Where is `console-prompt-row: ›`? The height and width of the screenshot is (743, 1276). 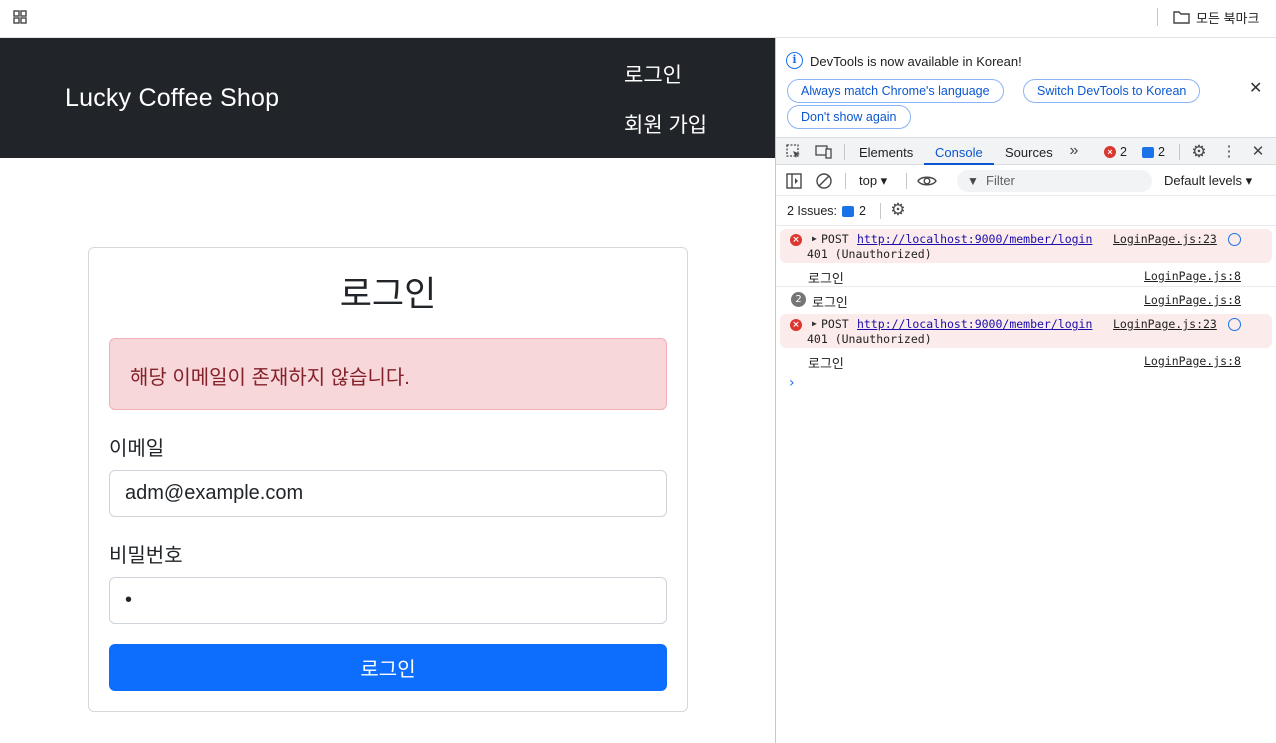 console-prompt-row: › is located at coordinates (1026, 385).